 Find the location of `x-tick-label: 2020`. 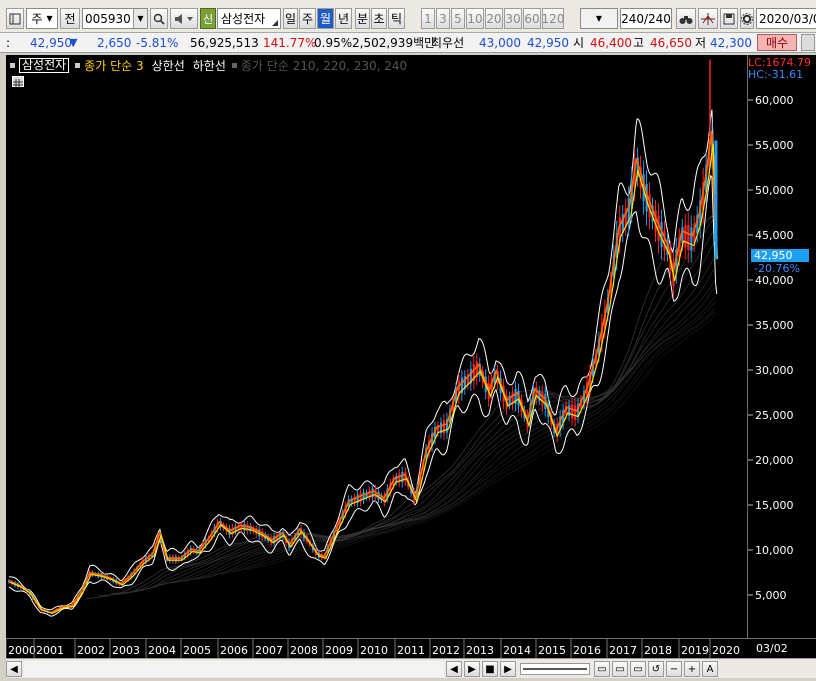

x-tick-label: 2020 is located at coordinates (726, 650).